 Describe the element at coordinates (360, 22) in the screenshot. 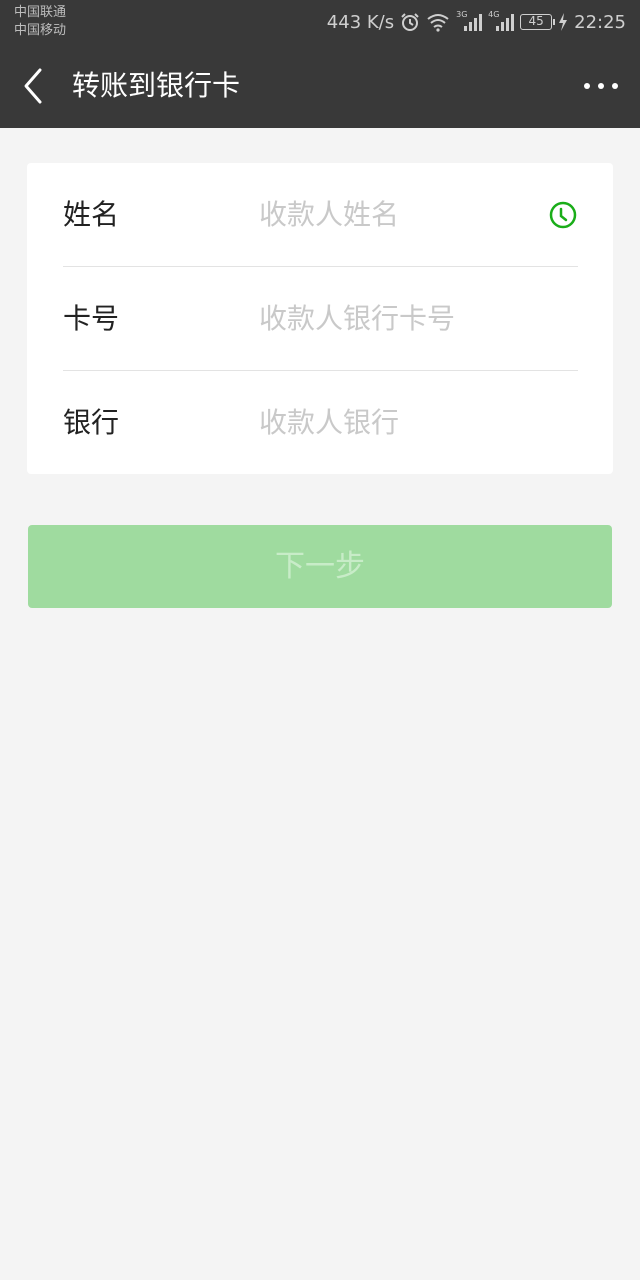

I see `network-speed: 443 K/s` at that location.